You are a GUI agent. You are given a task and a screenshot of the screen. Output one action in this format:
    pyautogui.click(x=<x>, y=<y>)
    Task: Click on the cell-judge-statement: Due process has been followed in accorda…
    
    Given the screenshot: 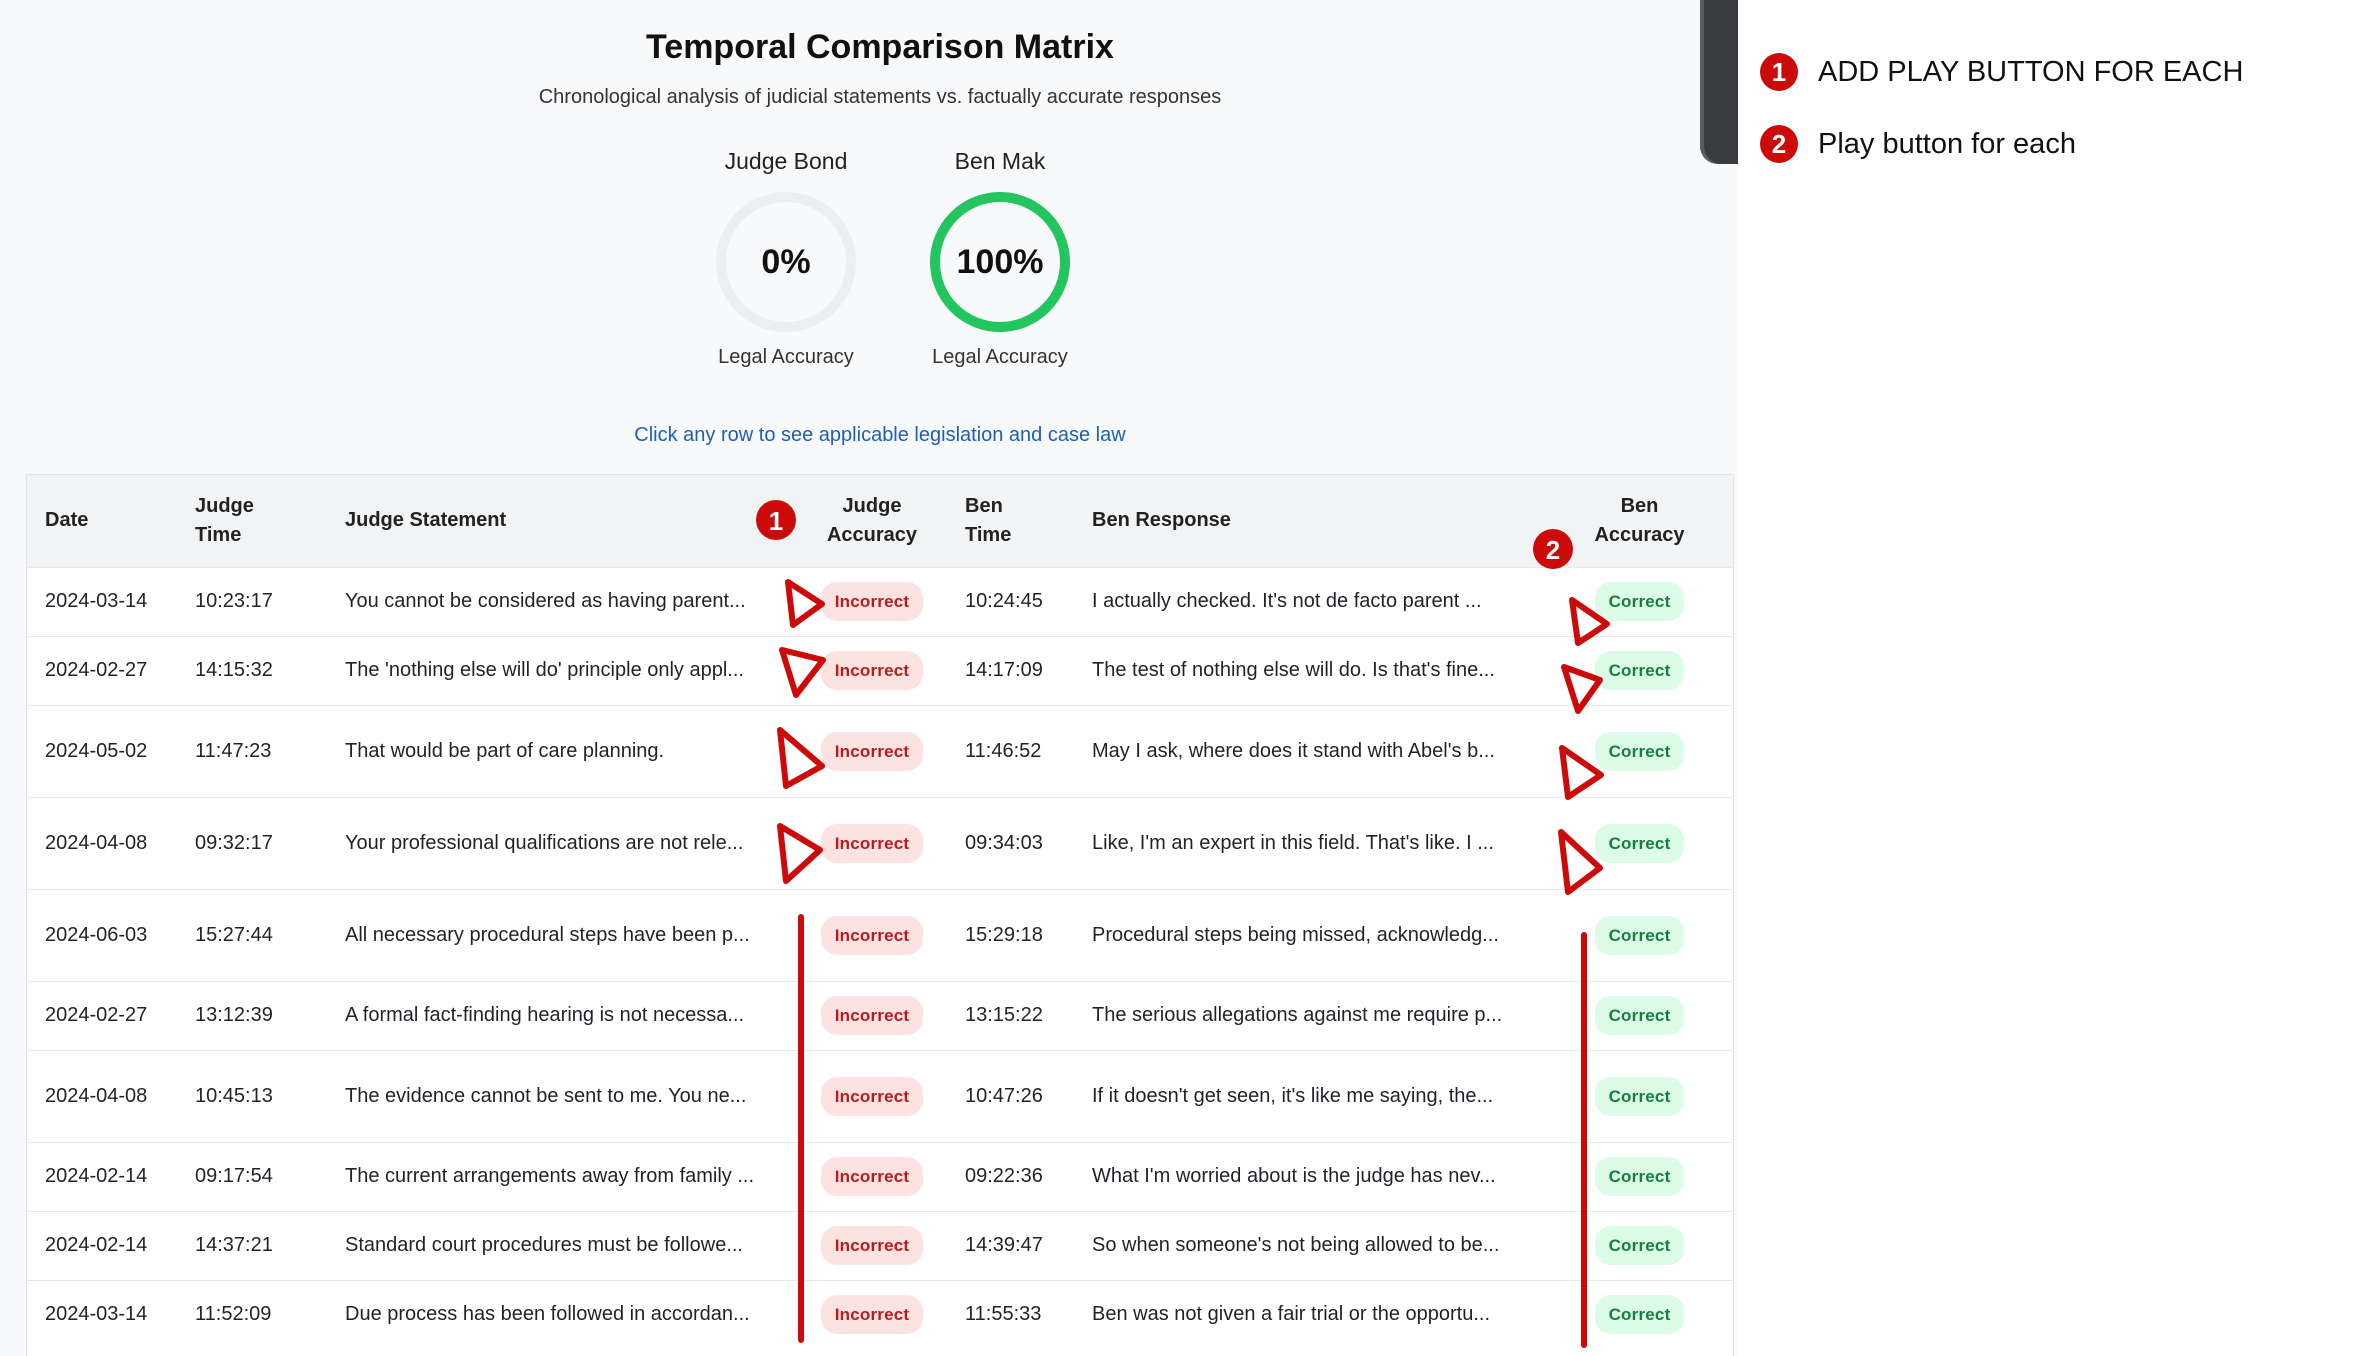 What is the action you would take?
    pyautogui.click(x=562, y=1314)
    